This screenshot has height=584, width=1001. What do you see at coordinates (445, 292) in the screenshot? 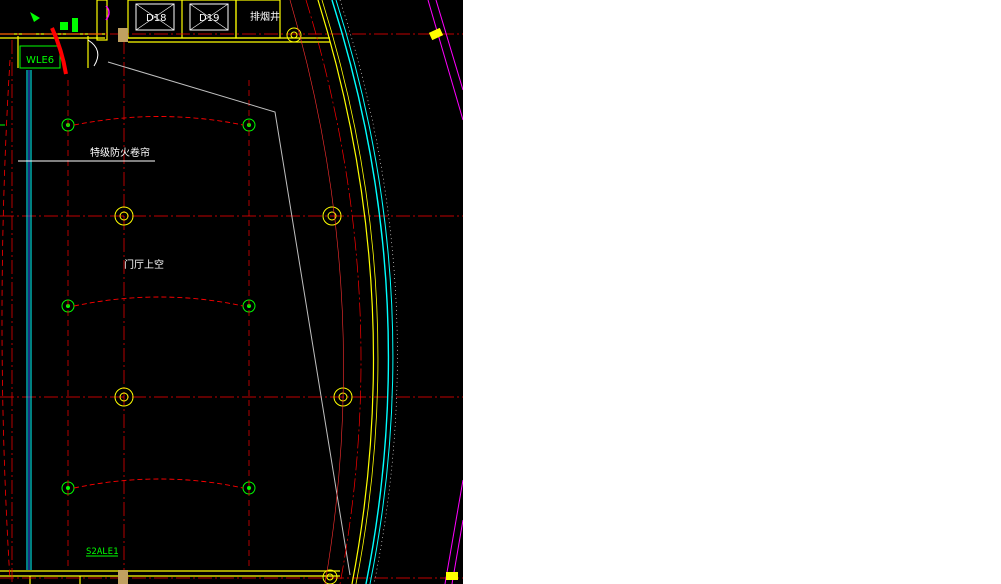
I see `magenta-boundary` at bounding box center [445, 292].